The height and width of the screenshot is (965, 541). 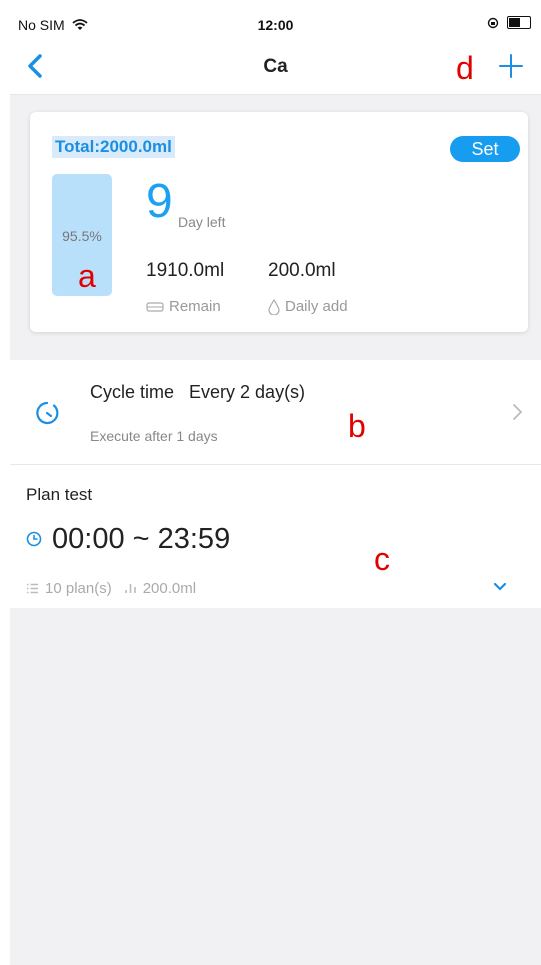 I want to click on clock-icon, so click(x=34, y=539).